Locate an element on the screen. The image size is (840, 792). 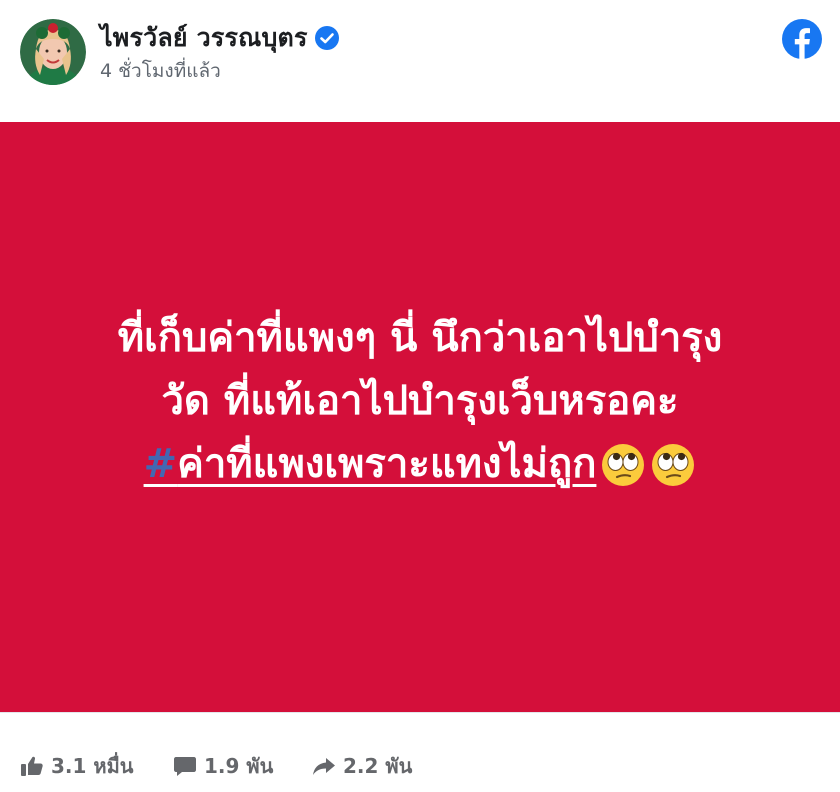
comments-count-button: 1.9 พัน is located at coordinates (223, 766).